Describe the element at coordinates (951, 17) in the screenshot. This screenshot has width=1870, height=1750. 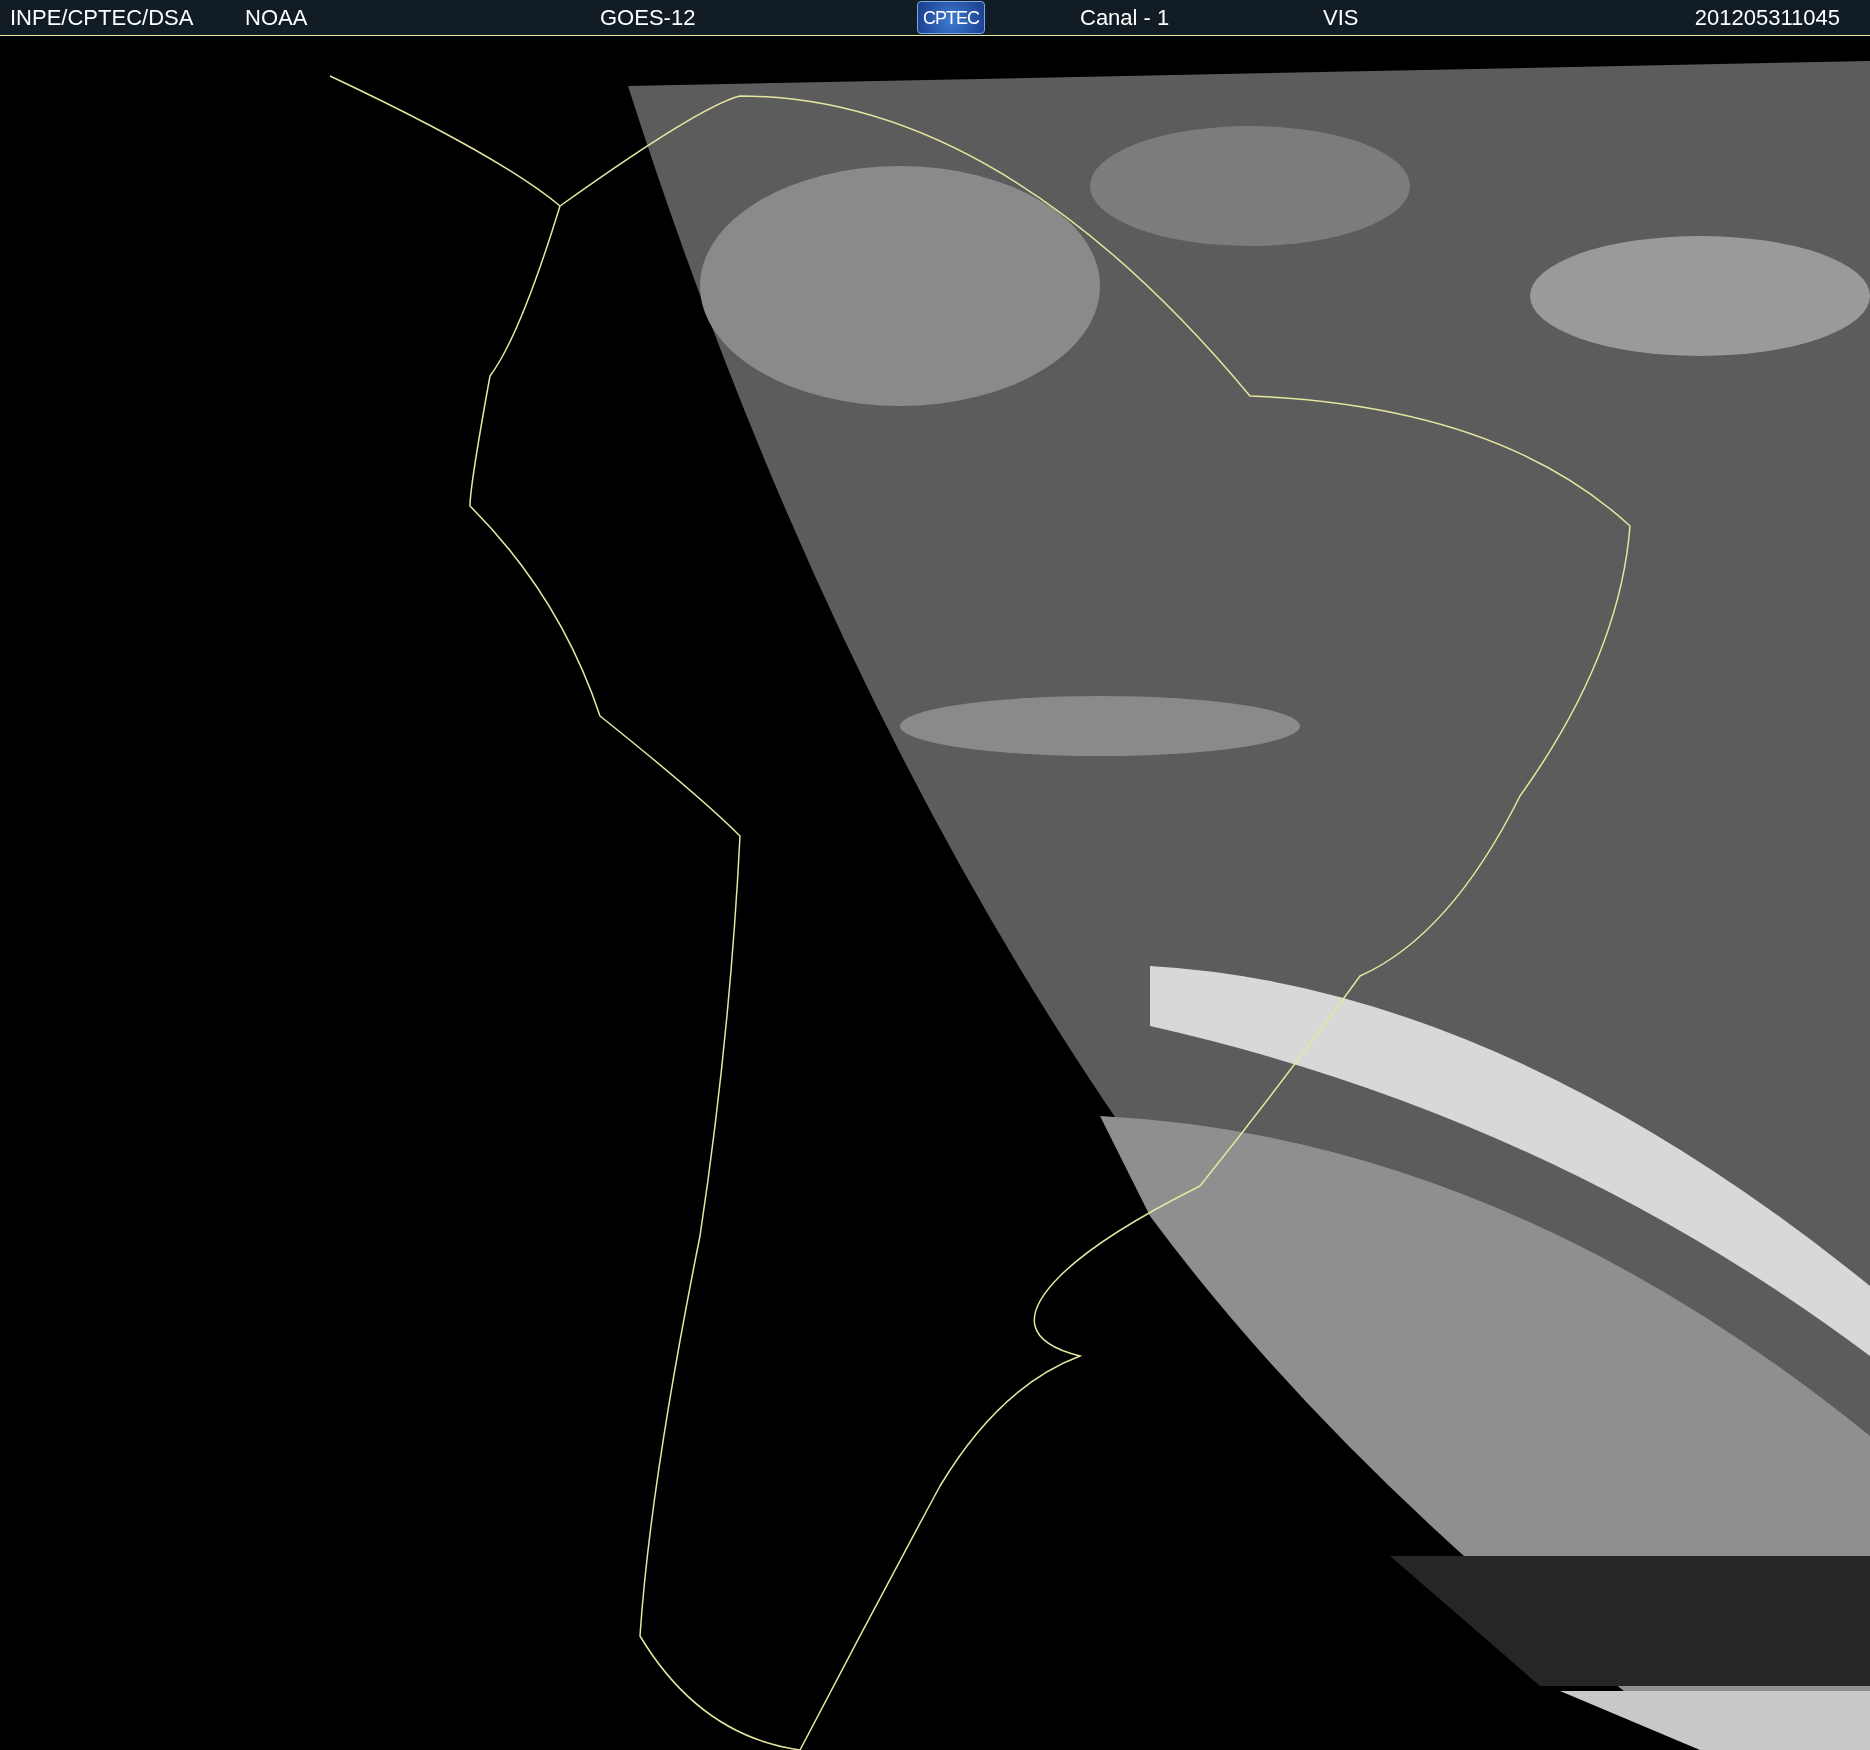
I see `logo: CPTEC` at that location.